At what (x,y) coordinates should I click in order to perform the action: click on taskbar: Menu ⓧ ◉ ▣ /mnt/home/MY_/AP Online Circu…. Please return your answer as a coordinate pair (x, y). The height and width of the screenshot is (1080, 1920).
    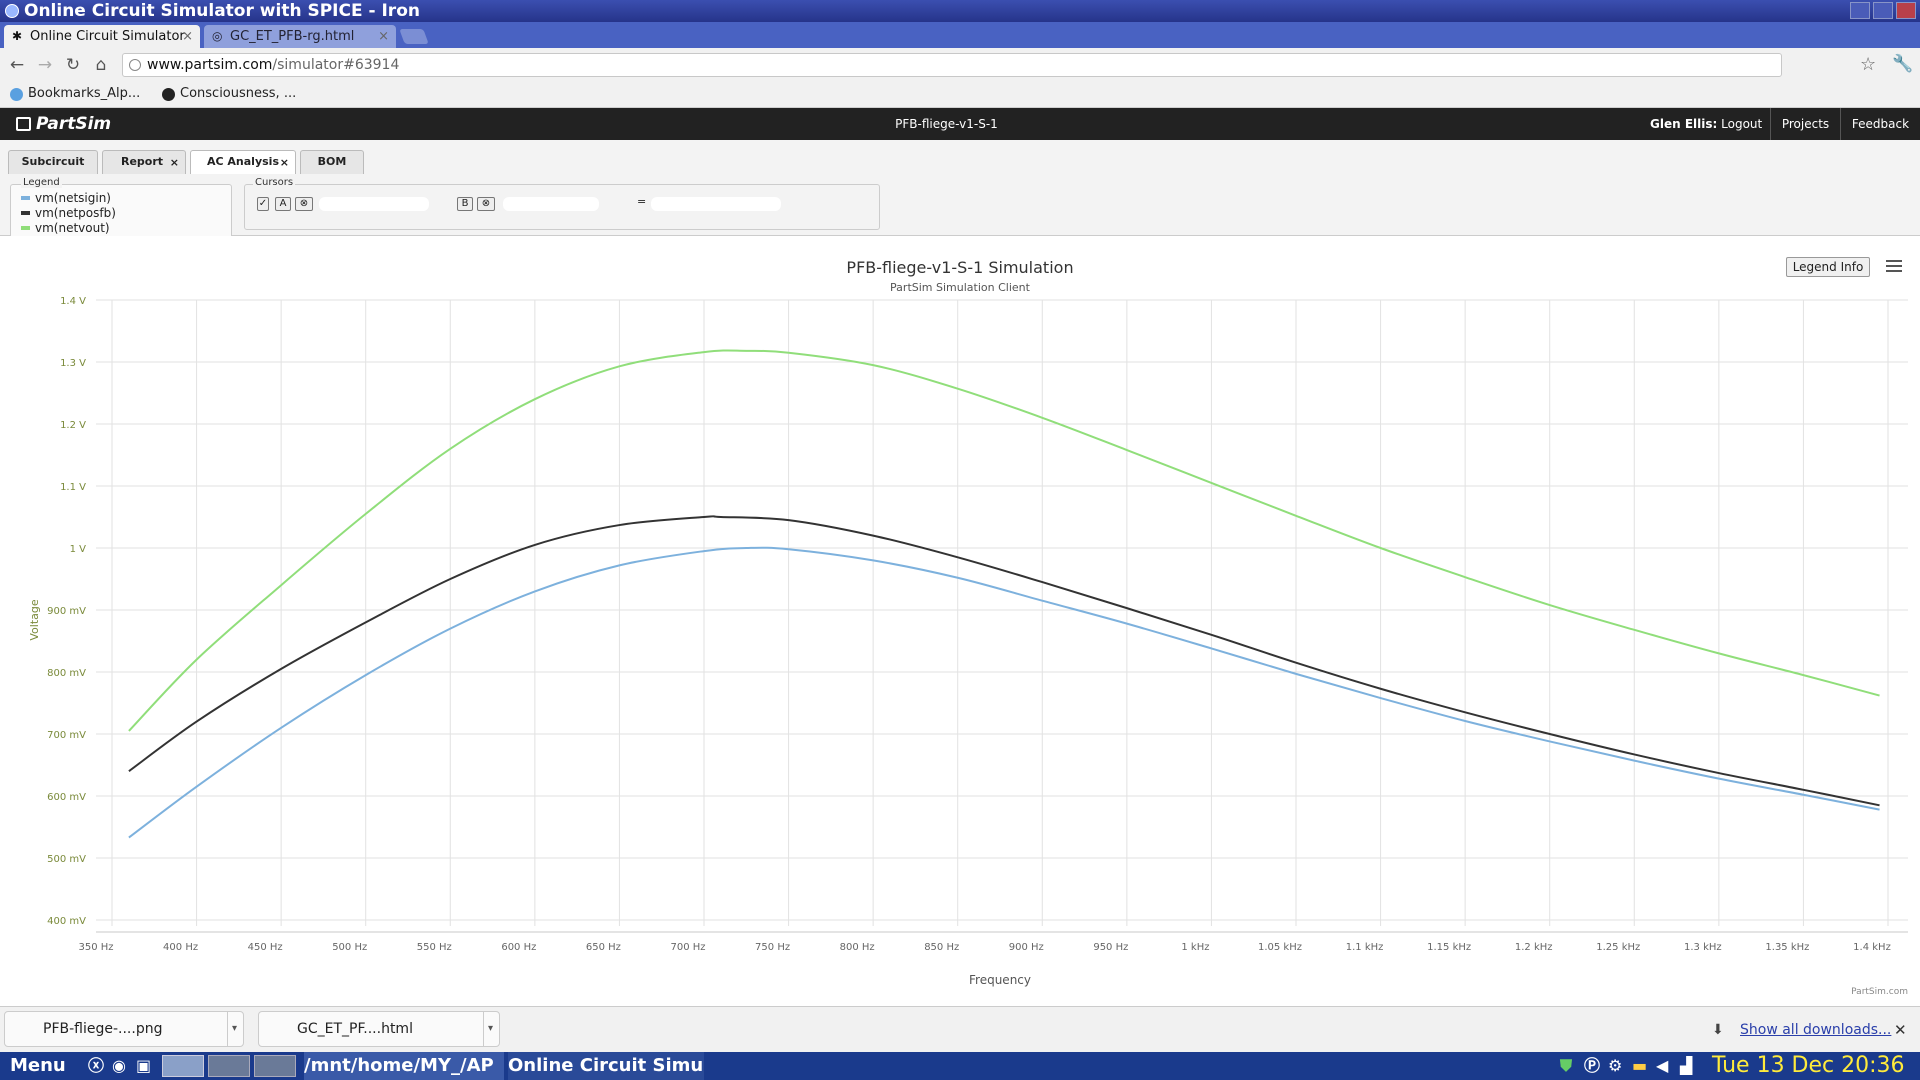
    Looking at the image, I should click on (960, 1066).